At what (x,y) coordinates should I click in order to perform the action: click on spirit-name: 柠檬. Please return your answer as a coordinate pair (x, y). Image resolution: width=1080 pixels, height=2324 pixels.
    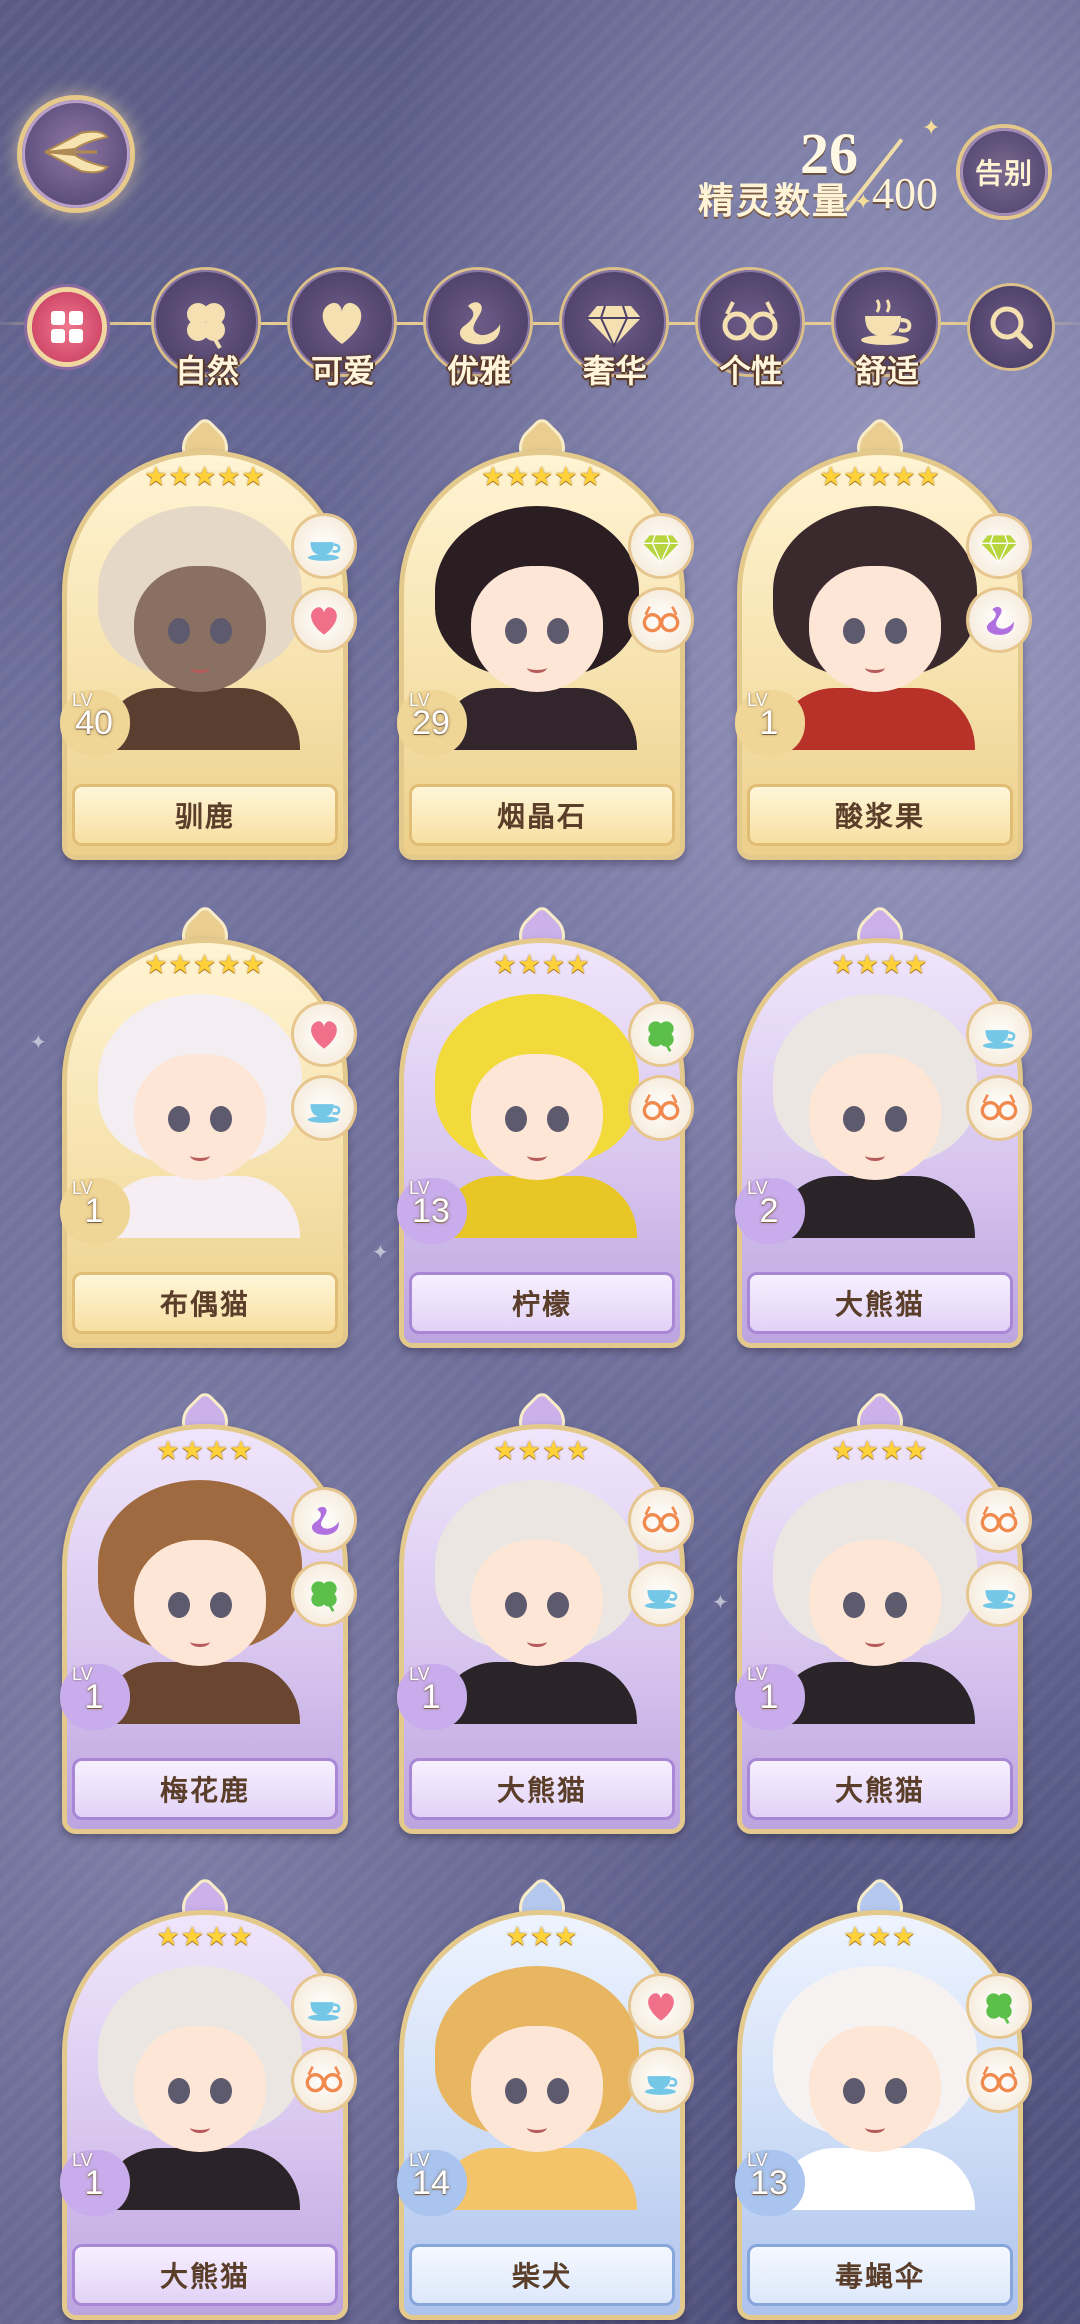
    Looking at the image, I should click on (542, 1303).